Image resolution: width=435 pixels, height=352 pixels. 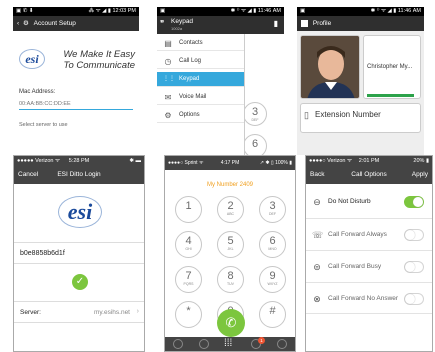 What do you see at coordinates (317, 267) in the screenshot?
I see `busy-forward-icon: ⊜` at bounding box center [317, 267].